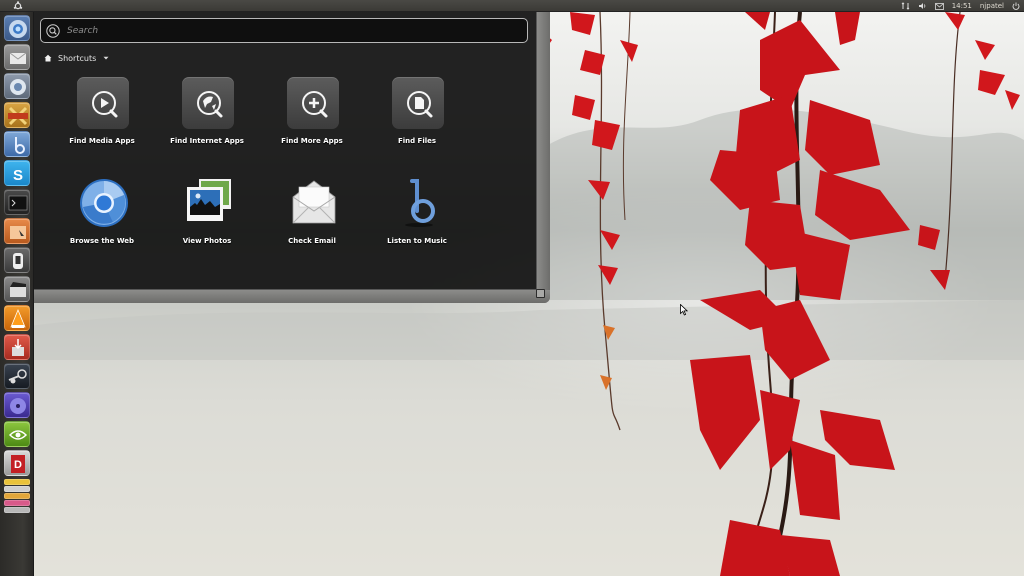 The image size is (1024, 576). Describe the element at coordinates (543, 157) in the screenshot. I see `dash-frame-right` at that location.